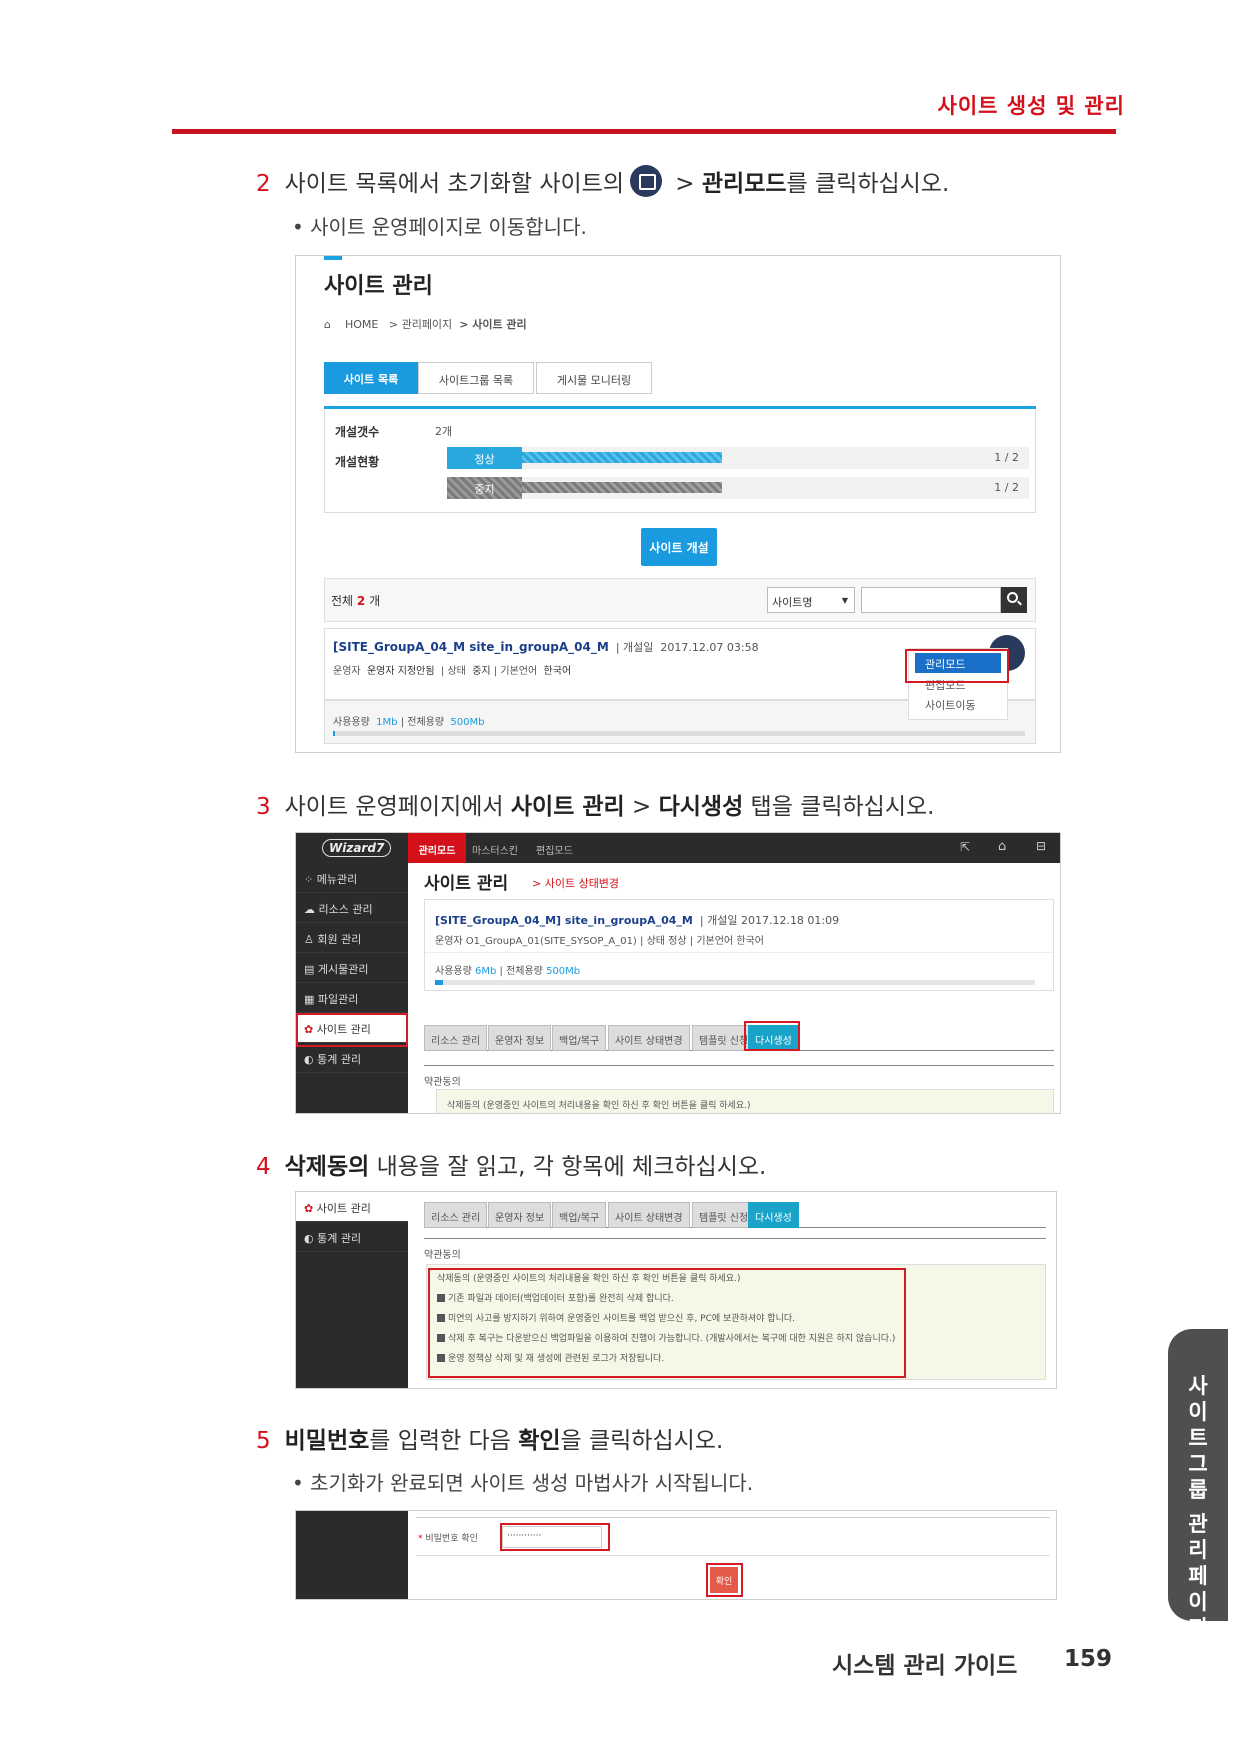 This screenshot has height=1754, width=1241. Describe the element at coordinates (476, 378) in the screenshot. I see `tab-site-group-list: 사이트그룹 목록` at that location.